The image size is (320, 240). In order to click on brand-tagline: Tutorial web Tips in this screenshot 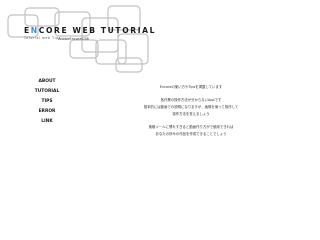, I will do `click(42, 37)`.